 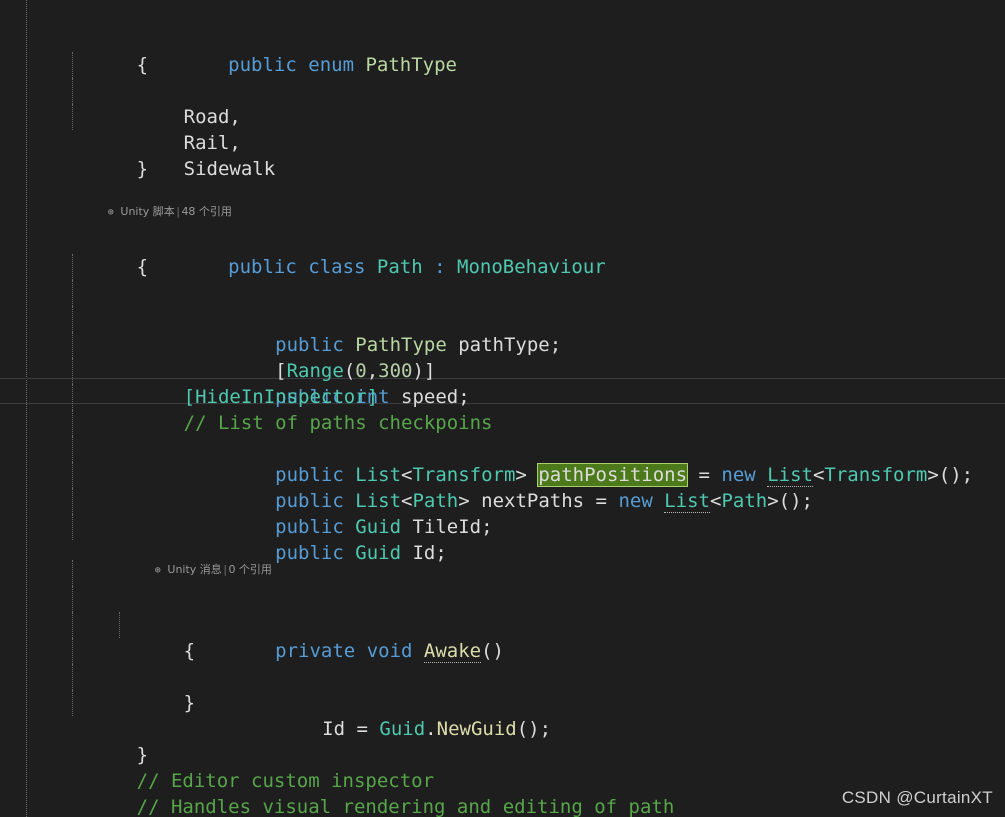 I want to click on code-line-field-id: public Guid Id;, so click(x=502, y=513).